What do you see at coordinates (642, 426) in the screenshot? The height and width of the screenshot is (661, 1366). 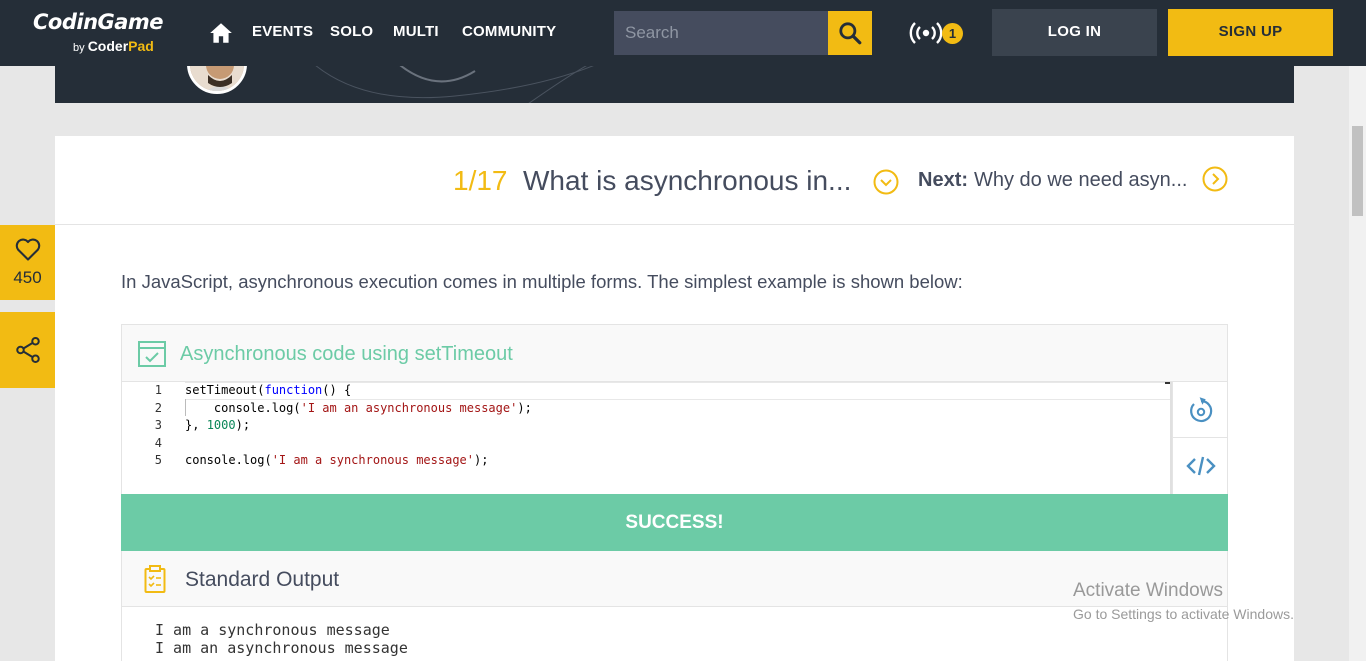 I see `code-line: 3 }, 1000);` at bounding box center [642, 426].